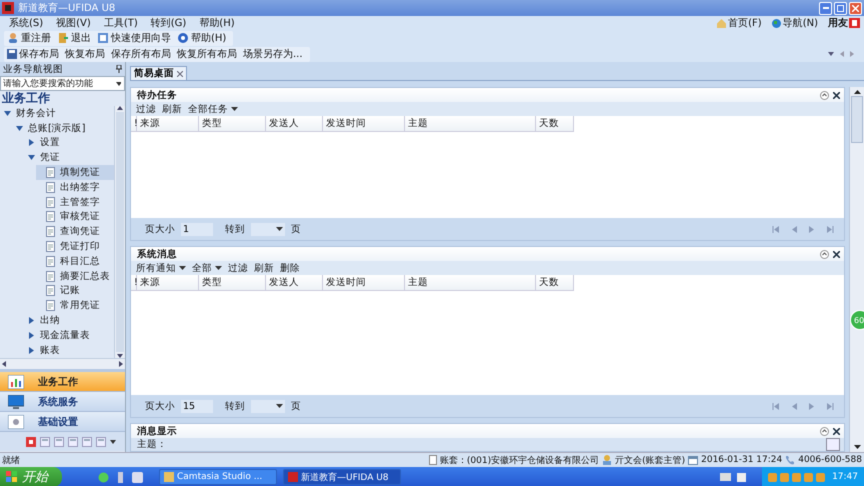  Describe the element at coordinates (739, 23) in the screenshot. I see `home-link: 首页(F)` at that location.